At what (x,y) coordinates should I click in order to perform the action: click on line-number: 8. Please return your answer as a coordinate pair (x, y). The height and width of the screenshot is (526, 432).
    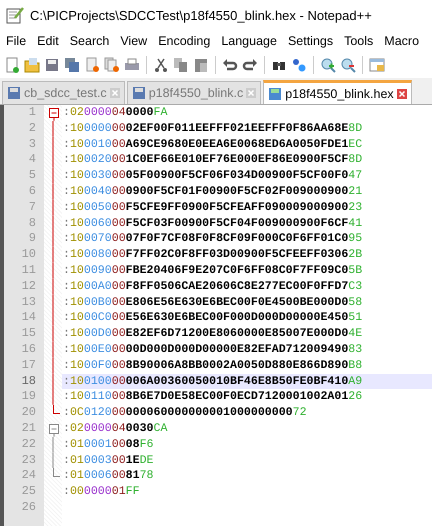
    Looking at the image, I should click on (32, 224).